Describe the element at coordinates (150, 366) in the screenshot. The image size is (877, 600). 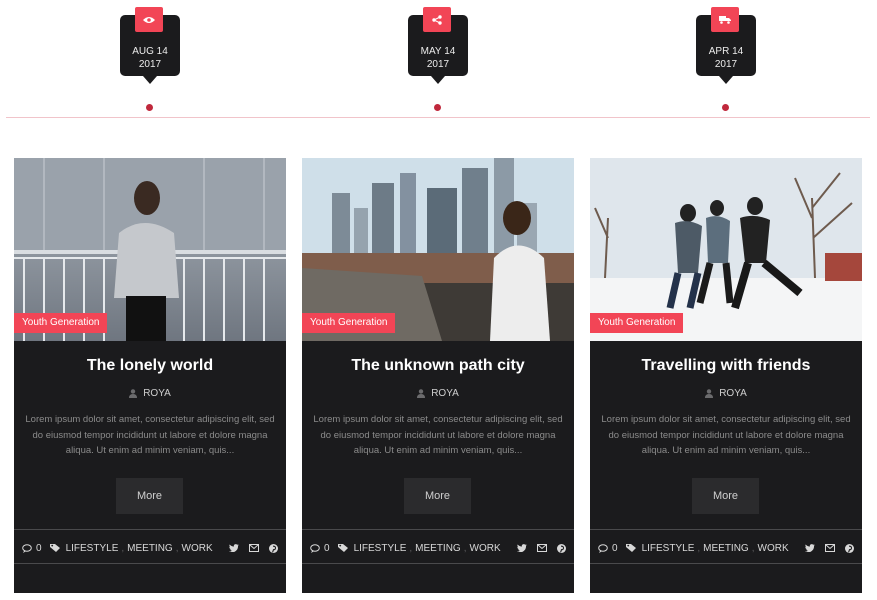
I see `post-title: The lonely world` at that location.